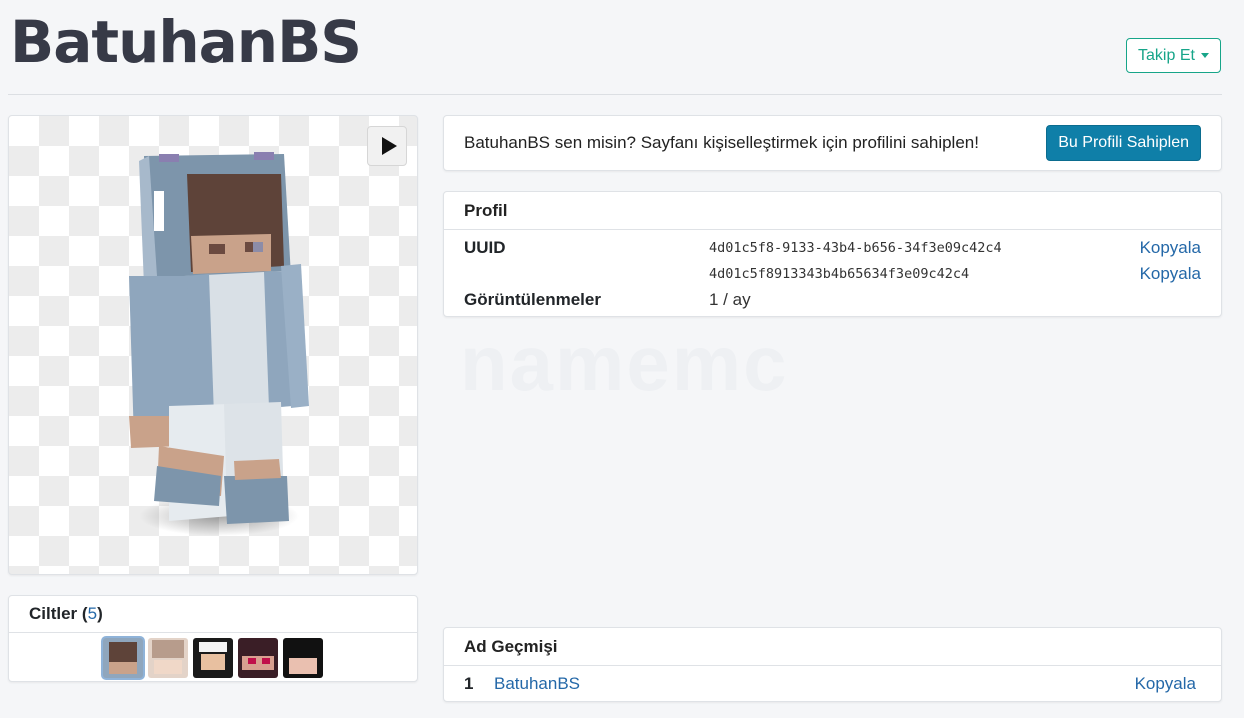  I want to click on profile-header: Profil, so click(832, 211).